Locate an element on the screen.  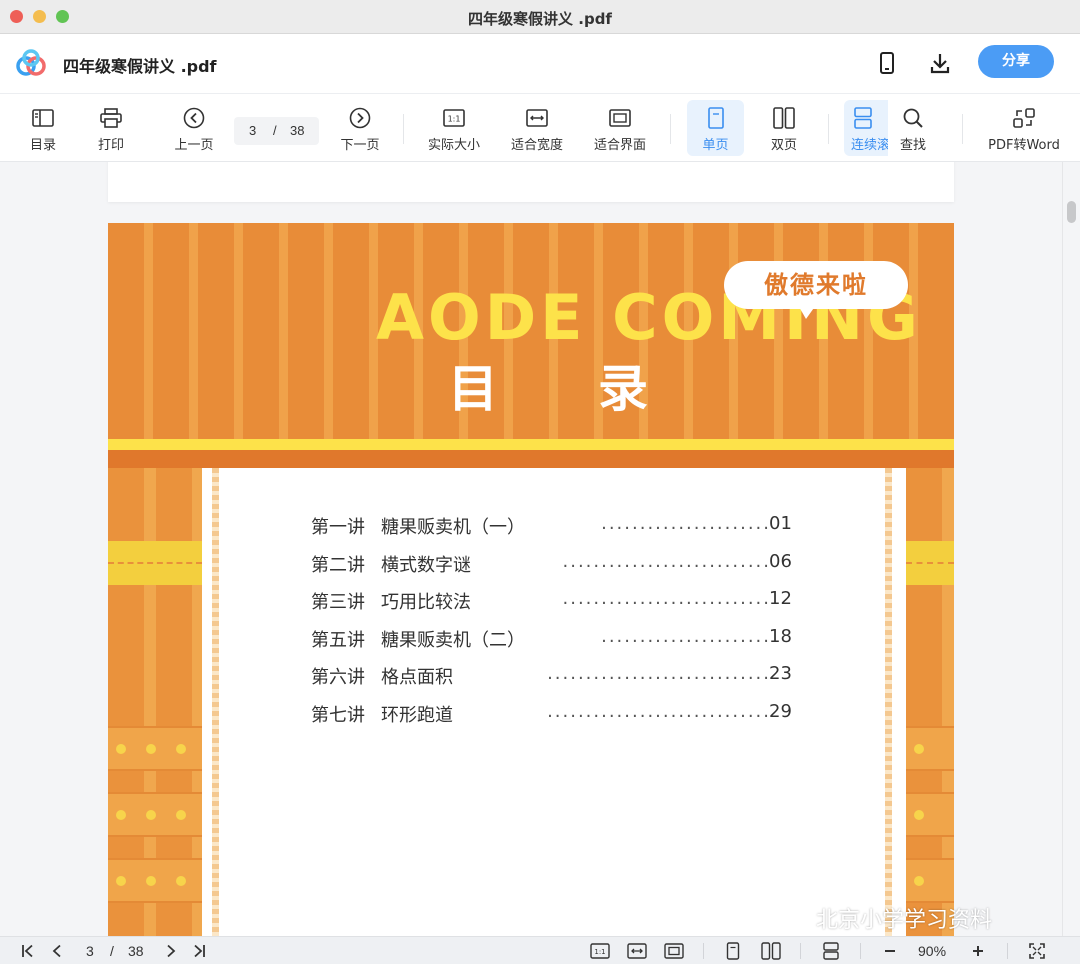
printer-icon is located at coordinates (111, 118).